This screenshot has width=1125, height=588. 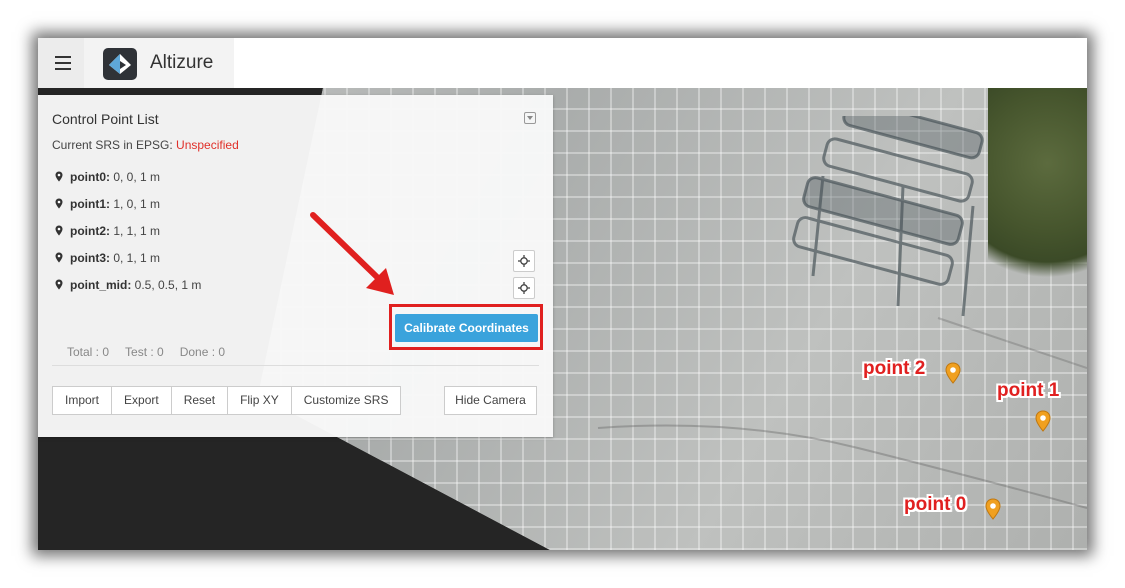 I want to click on locate-point-mid-button, so click(x=524, y=288).